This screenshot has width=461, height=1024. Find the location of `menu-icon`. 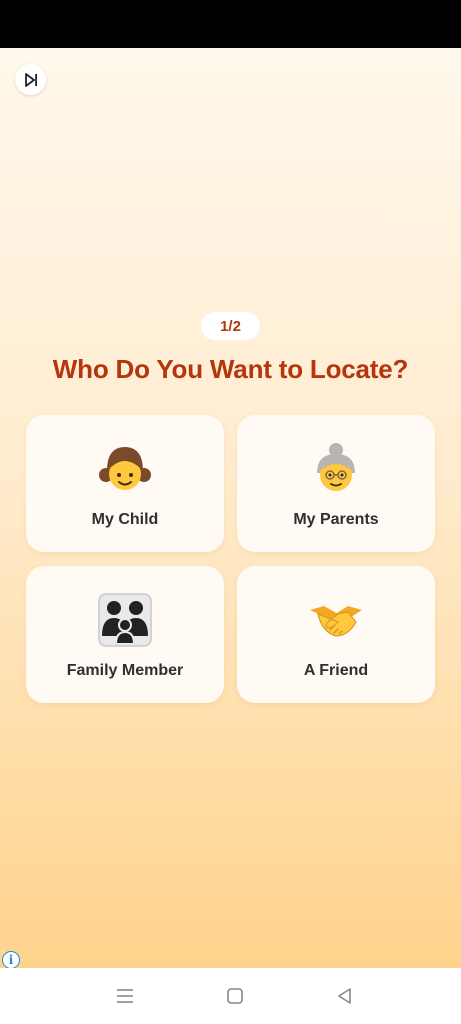

menu-icon is located at coordinates (125, 996).